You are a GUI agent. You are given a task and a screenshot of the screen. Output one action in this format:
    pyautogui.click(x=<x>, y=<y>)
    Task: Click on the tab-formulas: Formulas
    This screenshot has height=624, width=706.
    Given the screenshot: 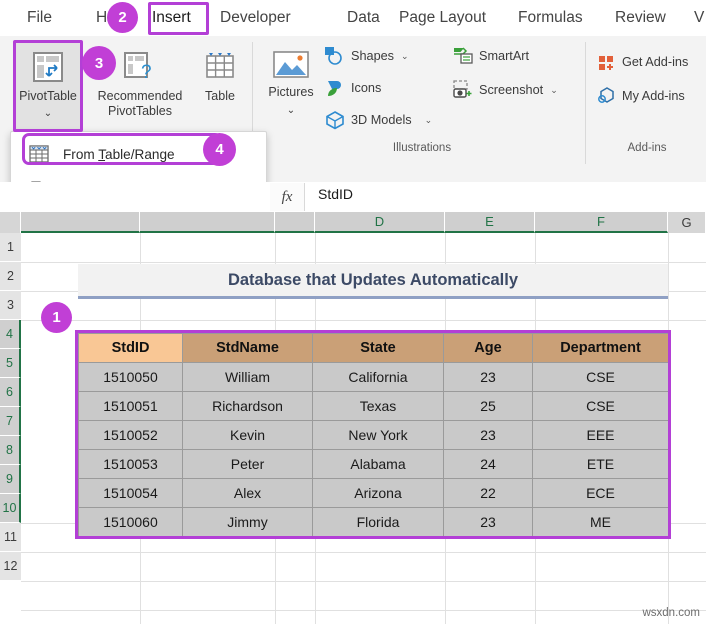 What is the action you would take?
    pyautogui.click(x=550, y=18)
    